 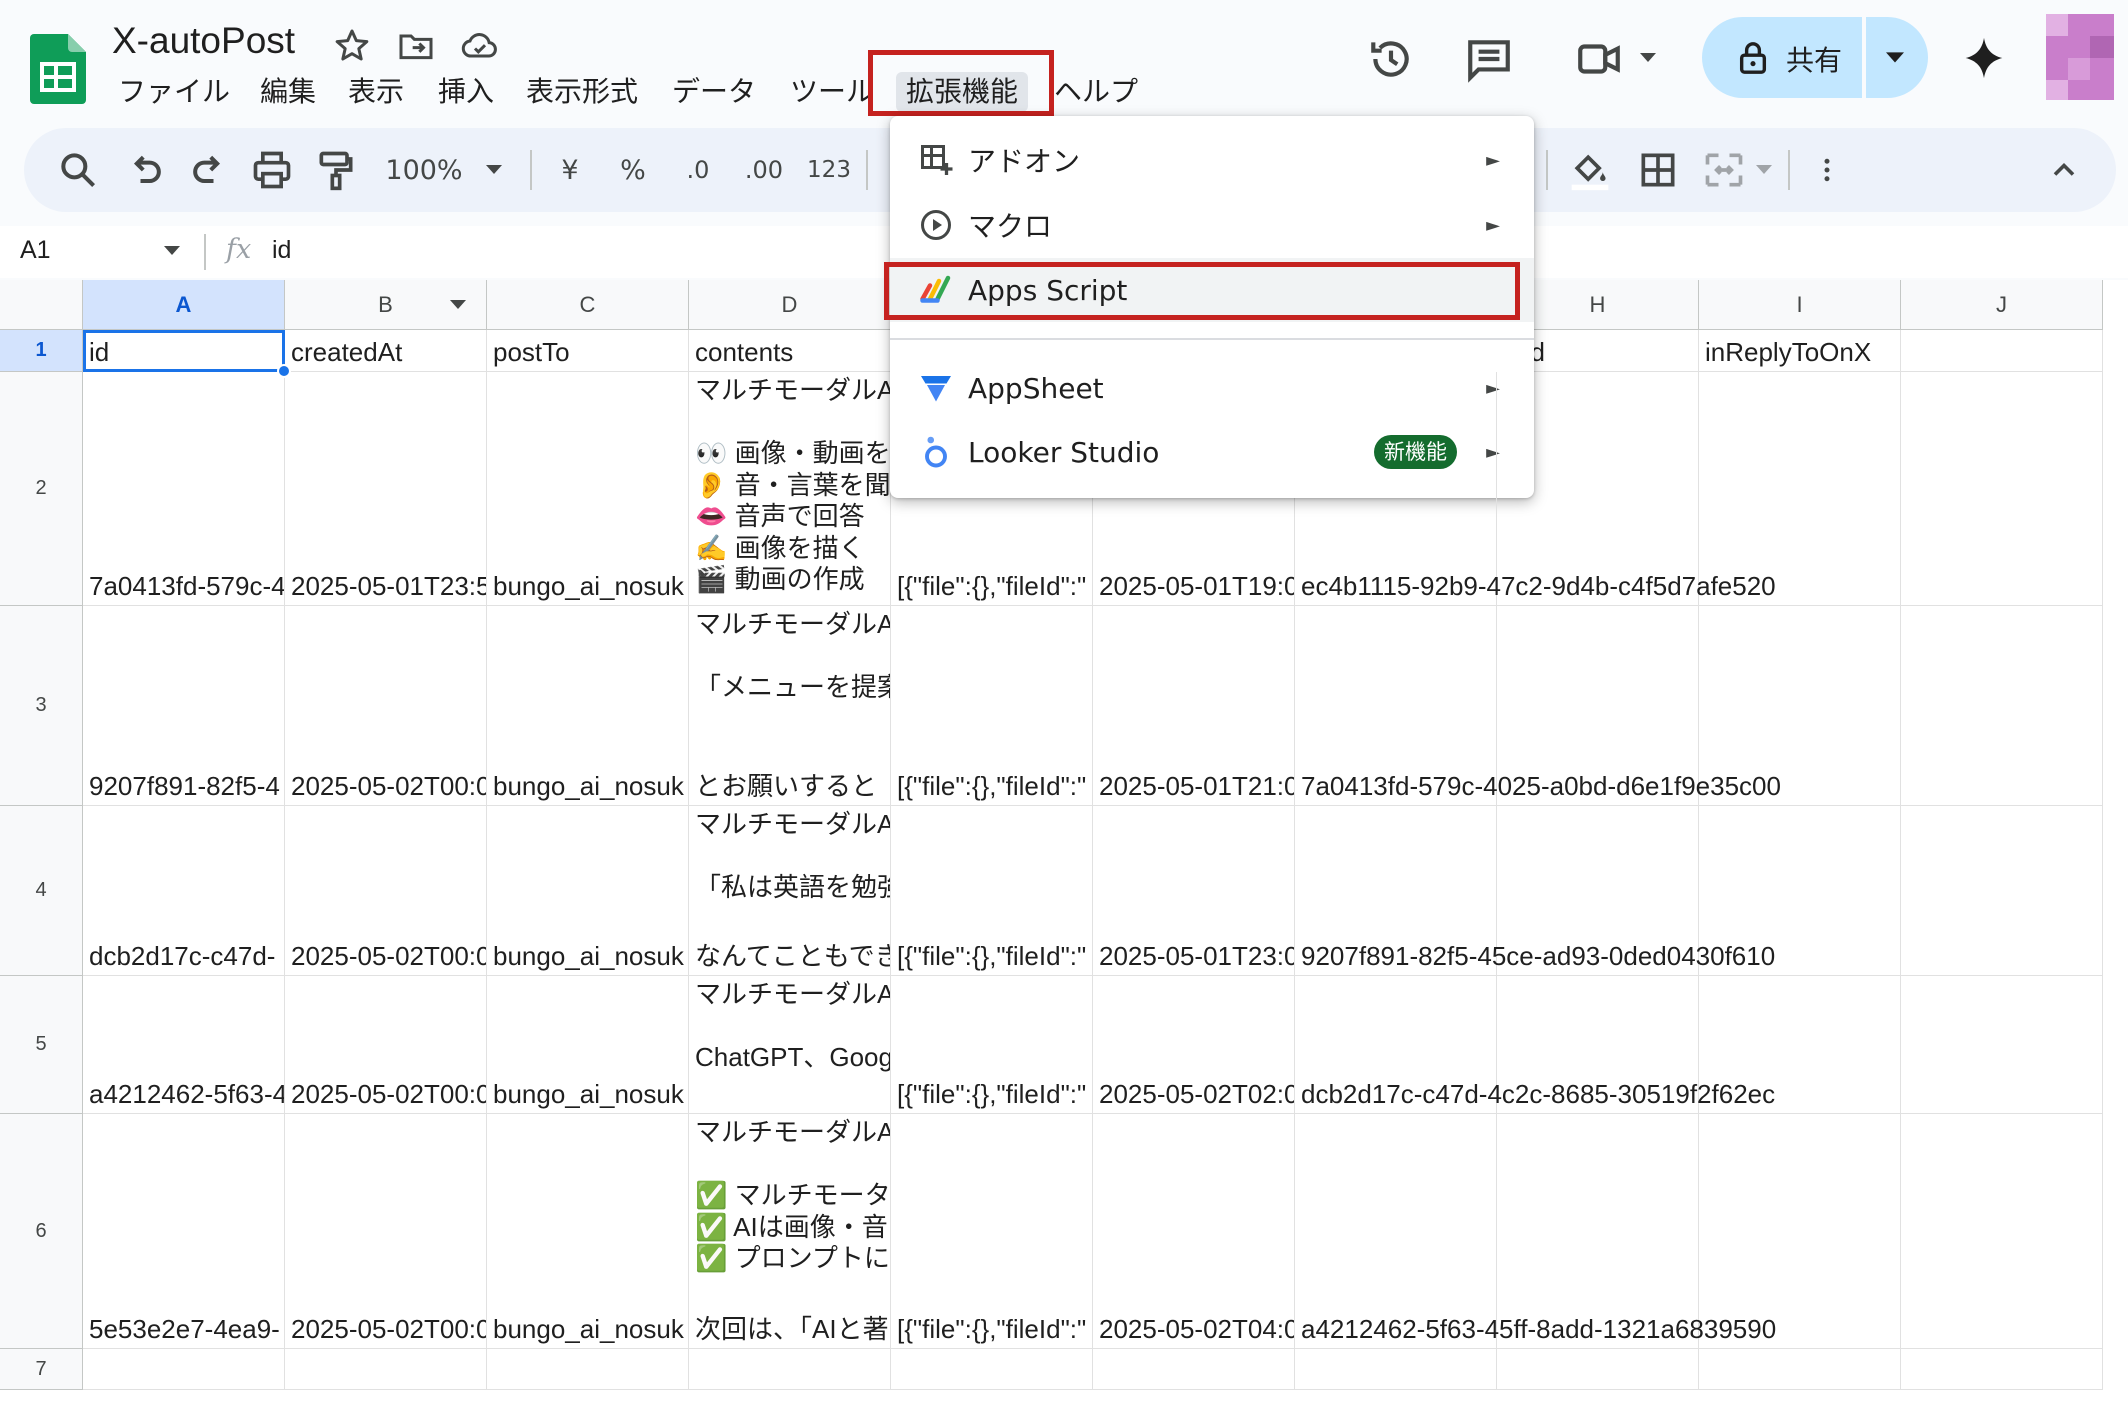 What do you see at coordinates (41, 489) in the screenshot?
I see `row-header-2: 2` at bounding box center [41, 489].